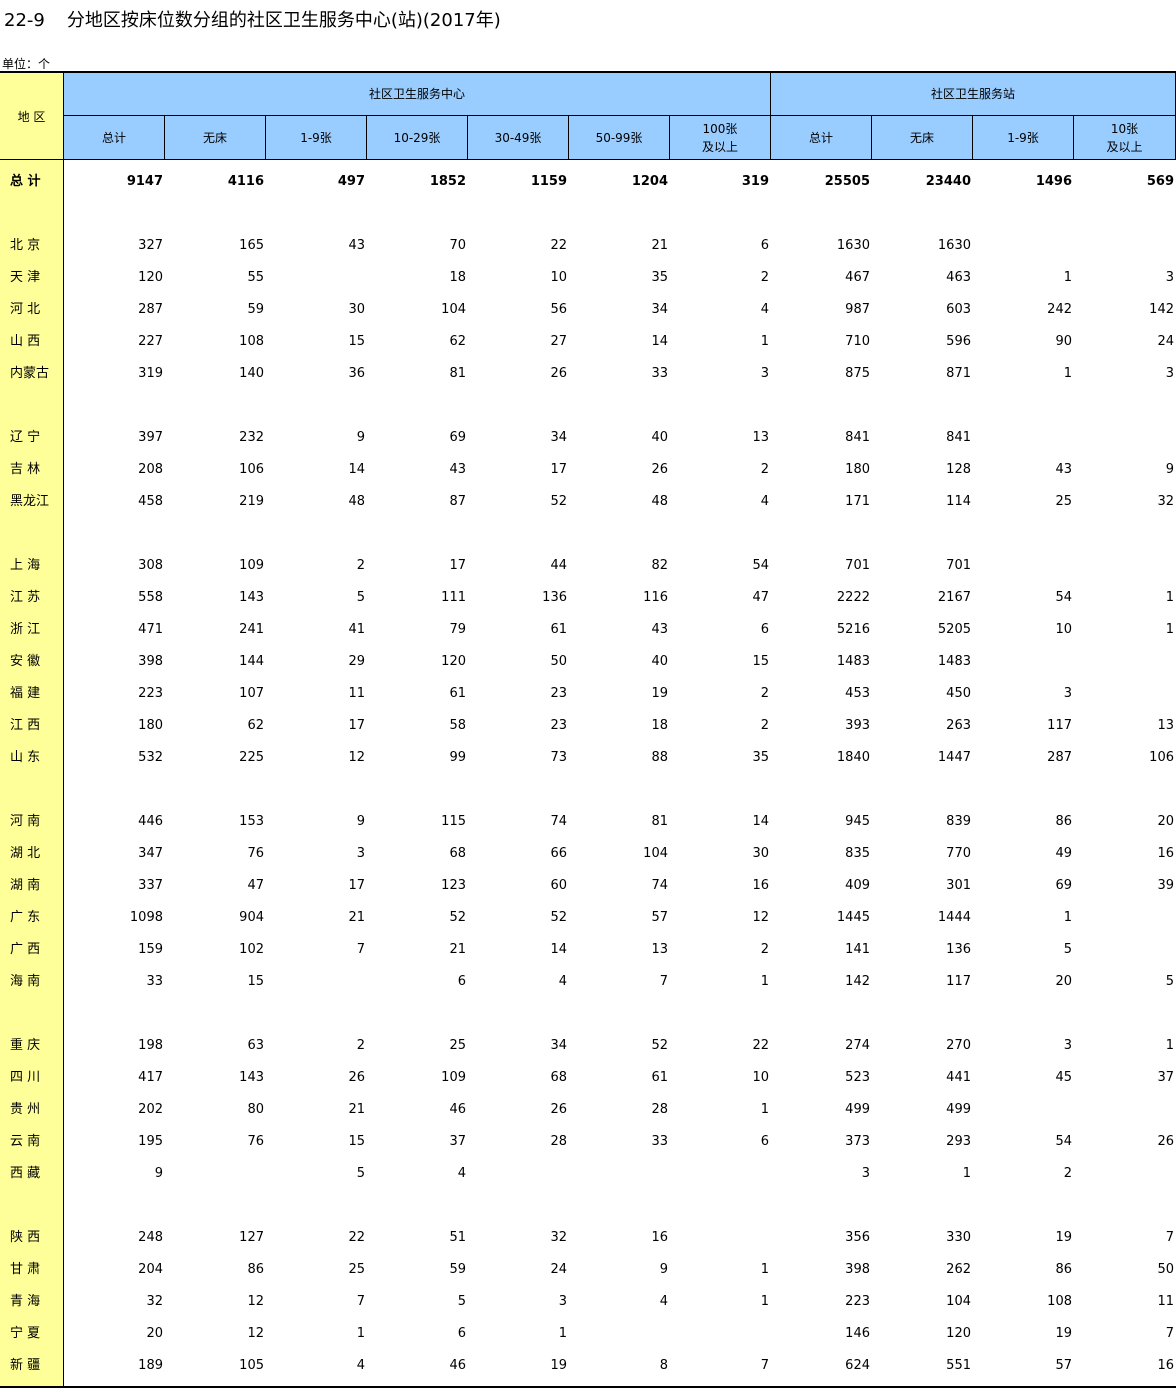  I want to click on cell-col-3: 37, so click(457, 1141).